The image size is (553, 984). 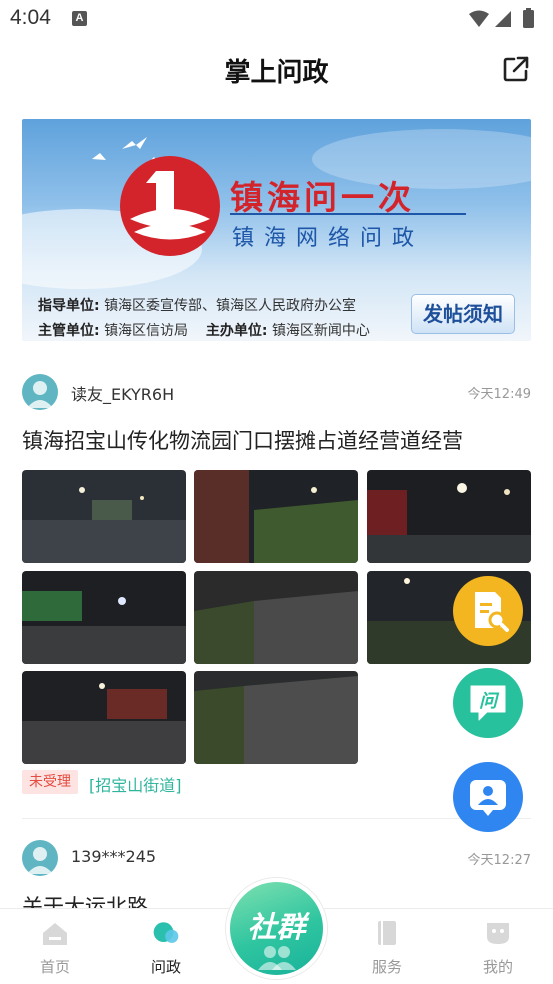 What do you see at coordinates (146, 331) in the screenshot?
I see `manager-value: 镇海区信访局` at bounding box center [146, 331].